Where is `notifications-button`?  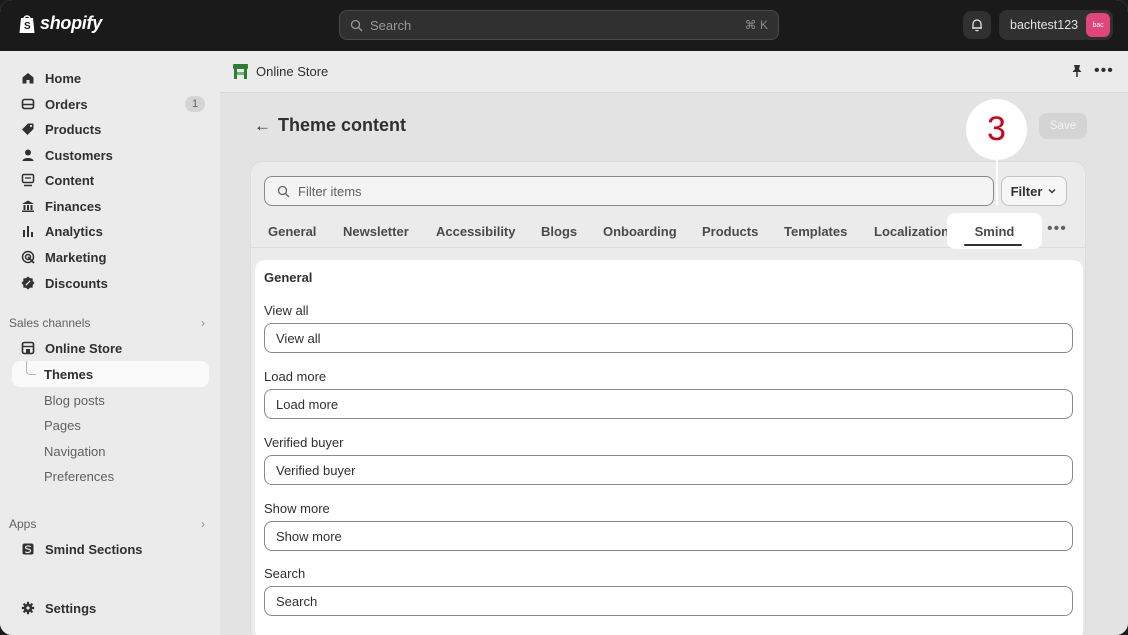 notifications-button is located at coordinates (977, 25).